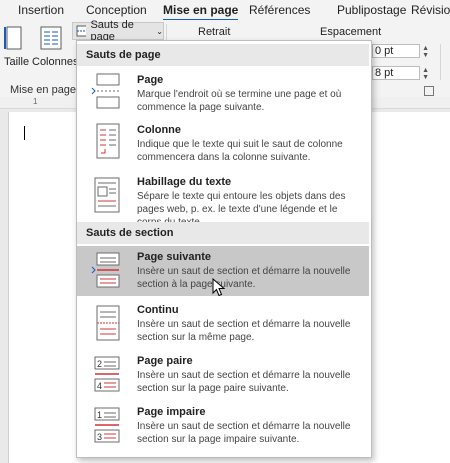 Image resolution: width=450 pixels, height=463 pixels. What do you see at coordinates (201, 12) in the screenshot?
I see `tab-mise-en-page: Mise en page` at bounding box center [201, 12].